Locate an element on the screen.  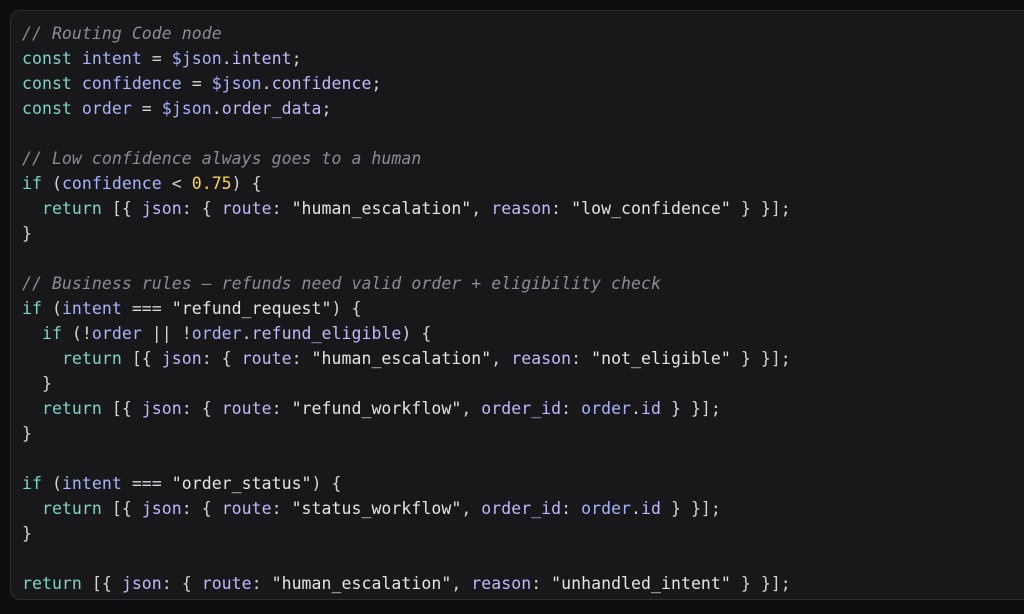
code-line: // Low confidence always goes to a human is located at coordinates (406, 158).